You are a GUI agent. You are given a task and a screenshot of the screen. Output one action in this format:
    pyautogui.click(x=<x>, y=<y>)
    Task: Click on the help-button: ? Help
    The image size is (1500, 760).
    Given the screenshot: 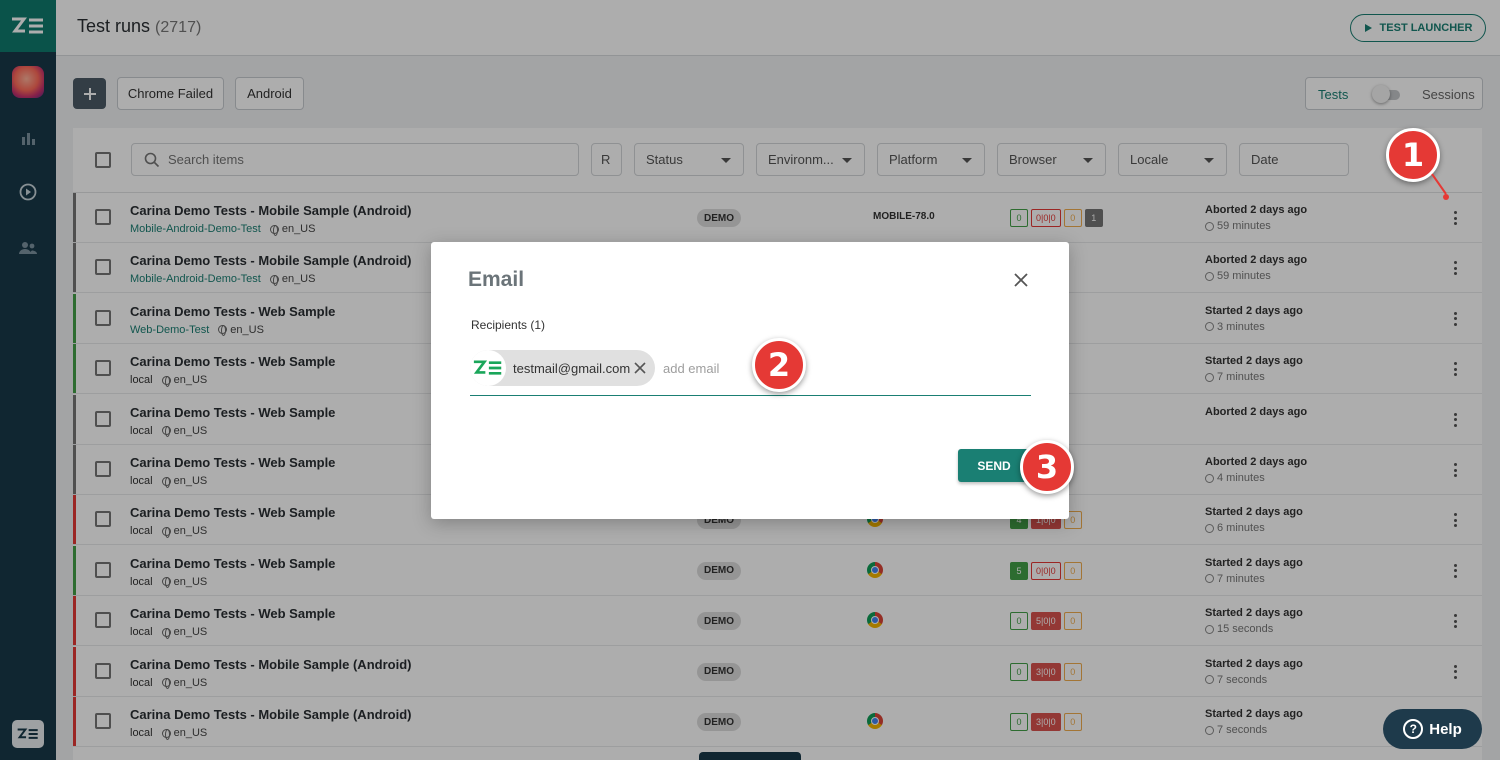 What is the action you would take?
    pyautogui.click(x=1432, y=729)
    